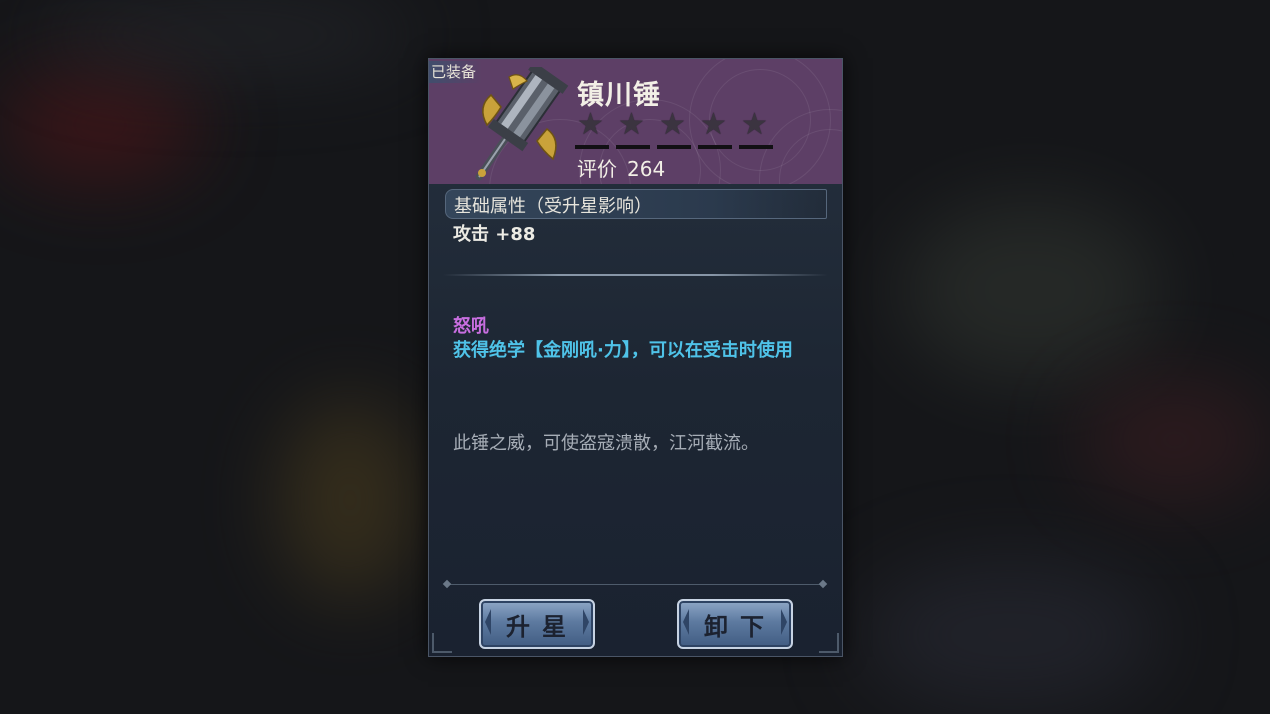  I want to click on unequip-button: 卸下, so click(735, 624).